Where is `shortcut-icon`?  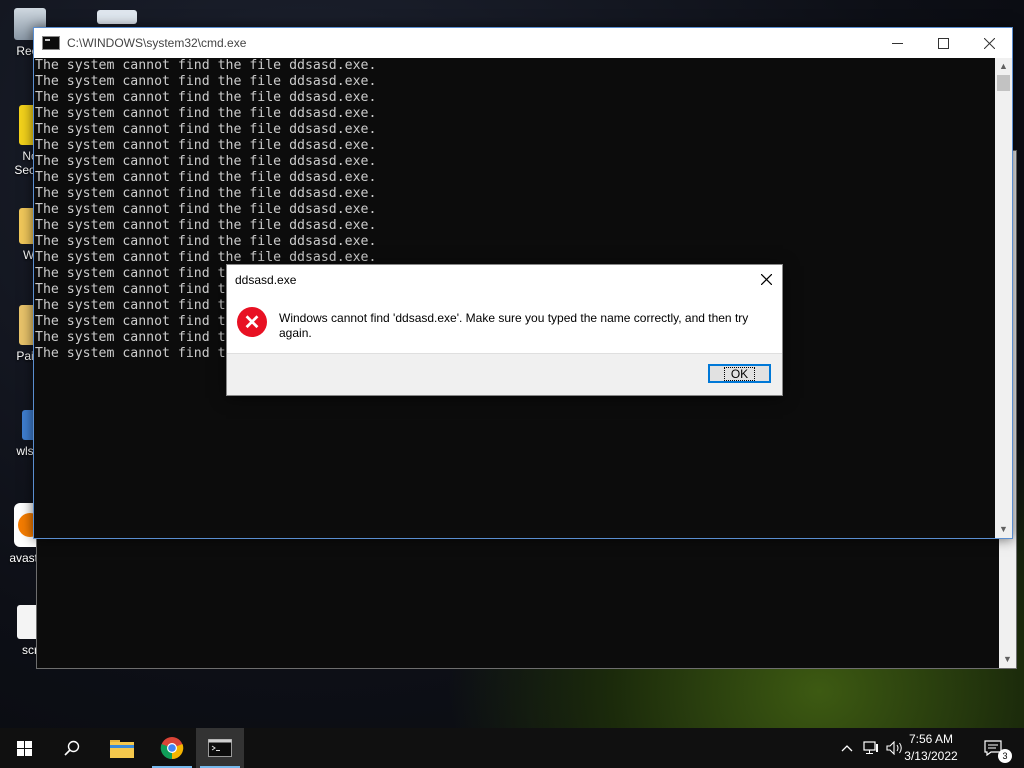
shortcut-icon is located at coordinates (117, 17).